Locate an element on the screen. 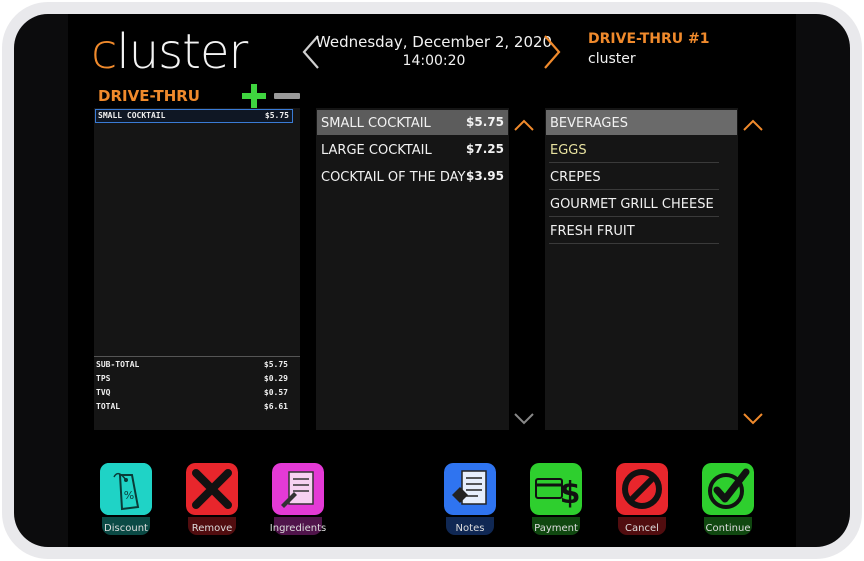  category-item: EGGS is located at coordinates (641, 149).